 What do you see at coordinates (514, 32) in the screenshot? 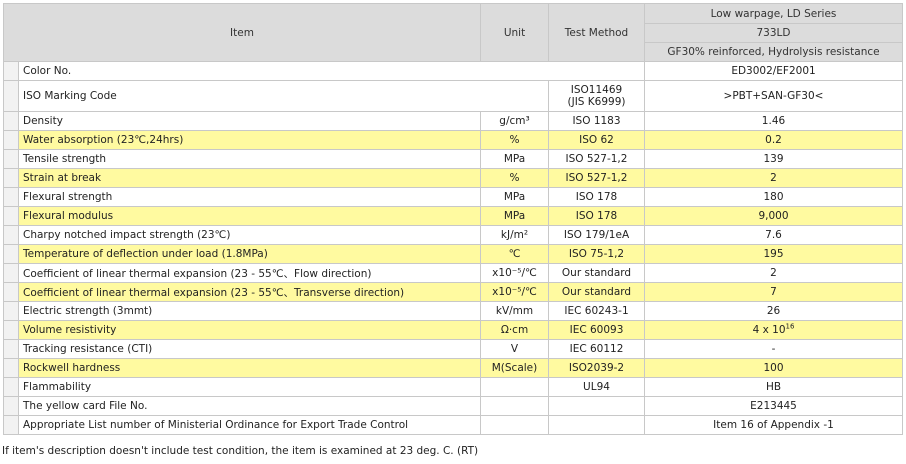
I see `header-unit: Unit` at bounding box center [514, 32].